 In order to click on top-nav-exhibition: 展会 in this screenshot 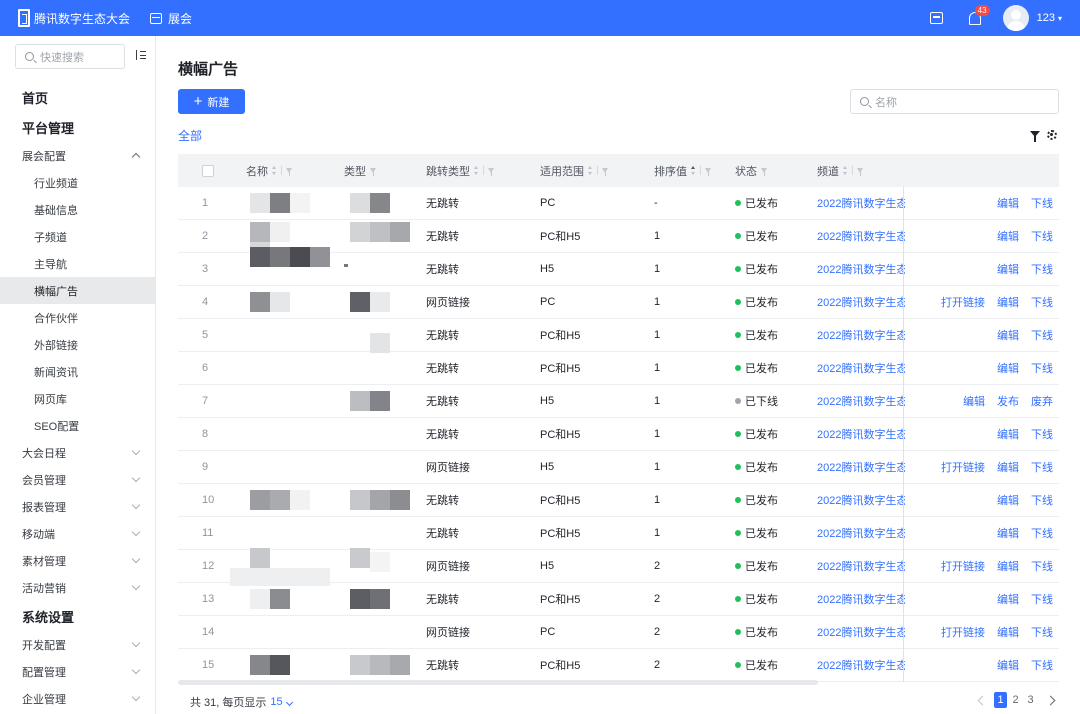, I will do `click(166, 18)`.